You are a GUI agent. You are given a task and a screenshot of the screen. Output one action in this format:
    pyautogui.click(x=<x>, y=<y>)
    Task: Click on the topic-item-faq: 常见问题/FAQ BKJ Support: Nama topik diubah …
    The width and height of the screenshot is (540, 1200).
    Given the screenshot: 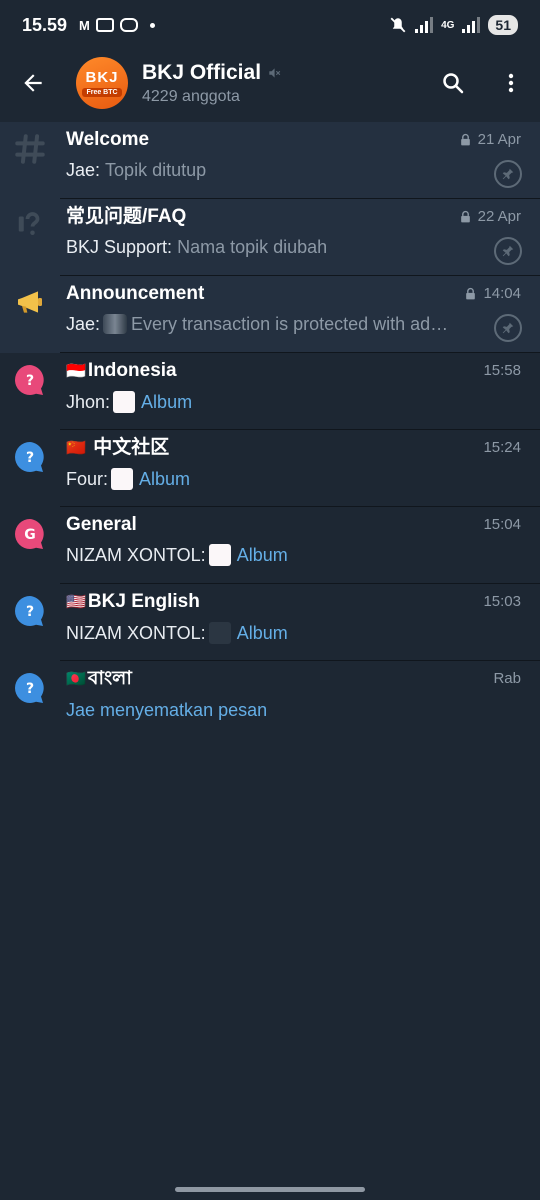 What is the action you would take?
    pyautogui.click(x=270, y=237)
    